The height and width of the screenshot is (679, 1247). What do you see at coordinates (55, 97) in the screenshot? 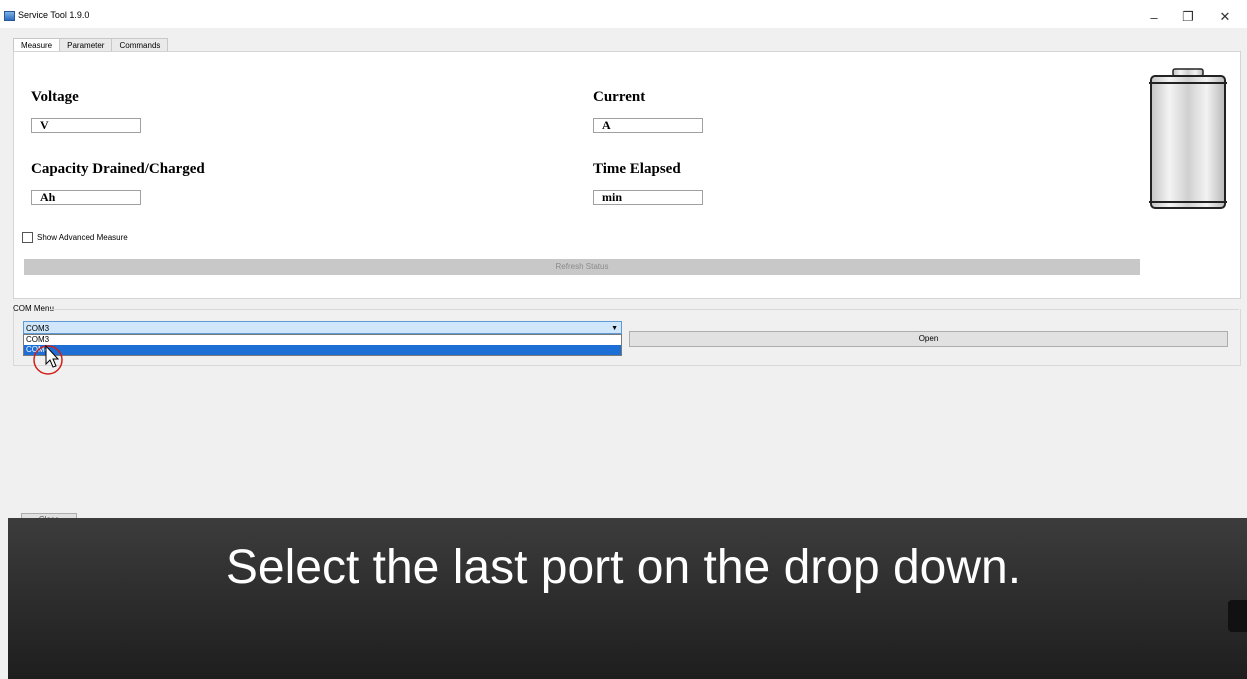
I see `voltage-label: Voltage` at bounding box center [55, 97].